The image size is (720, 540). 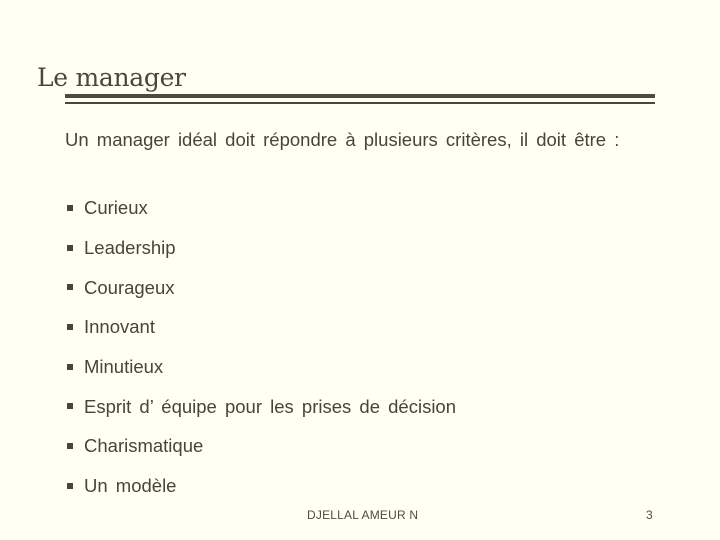 What do you see at coordinates (649, 515) in the screenshot?
I see `page-number: 3` at bounding box center [649, 515].